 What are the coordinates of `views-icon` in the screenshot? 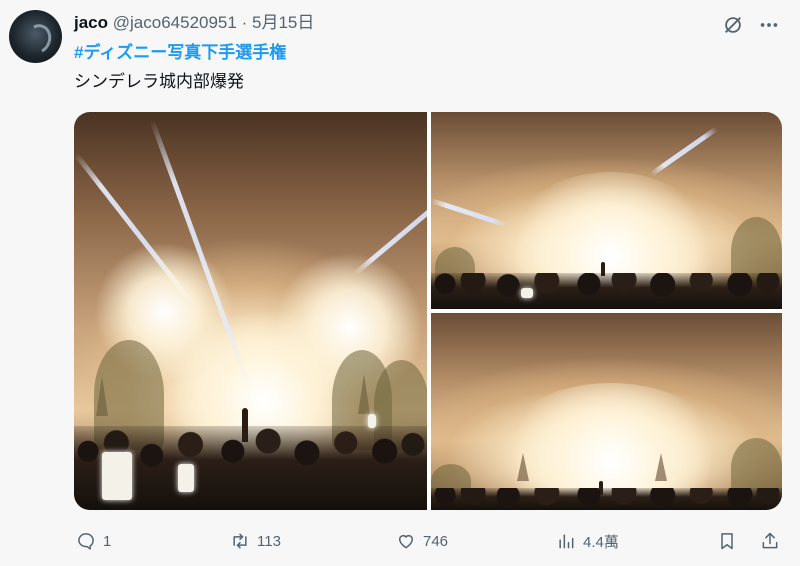 It's located at (566, 541).